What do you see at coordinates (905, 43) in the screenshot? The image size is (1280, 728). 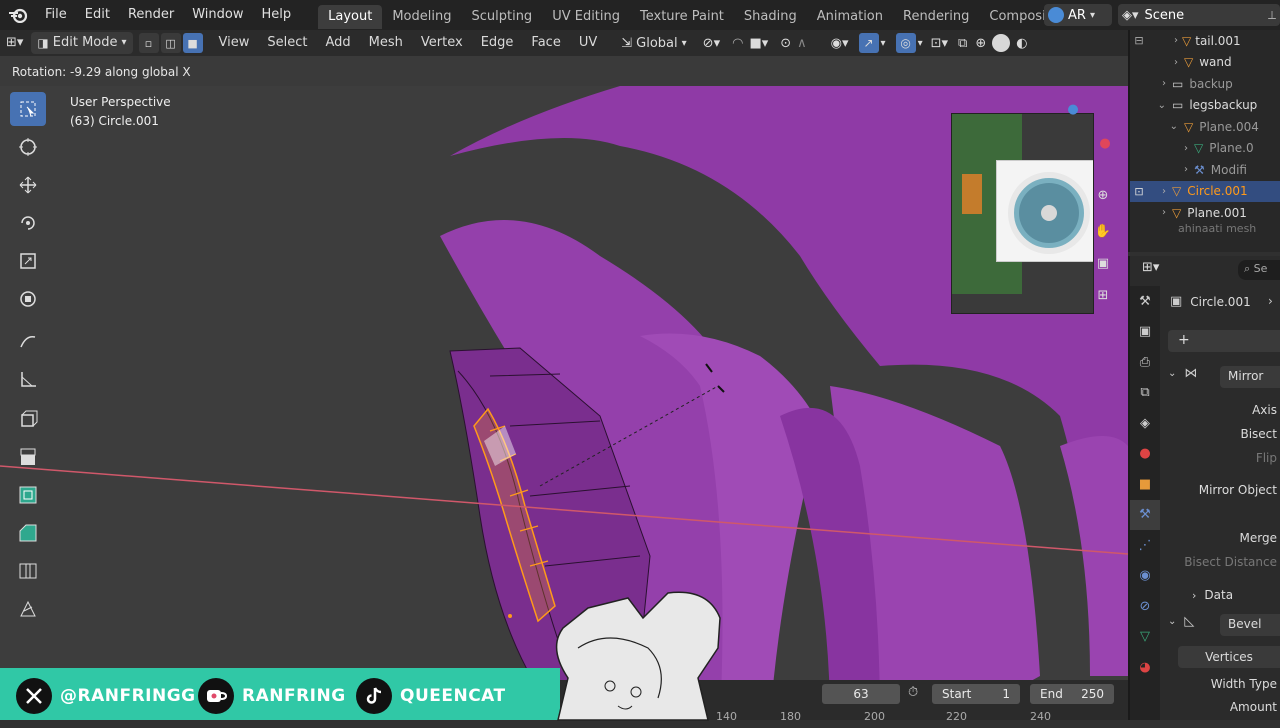 I see `overlay-icon: ◎` at bounding box center [905, 43].